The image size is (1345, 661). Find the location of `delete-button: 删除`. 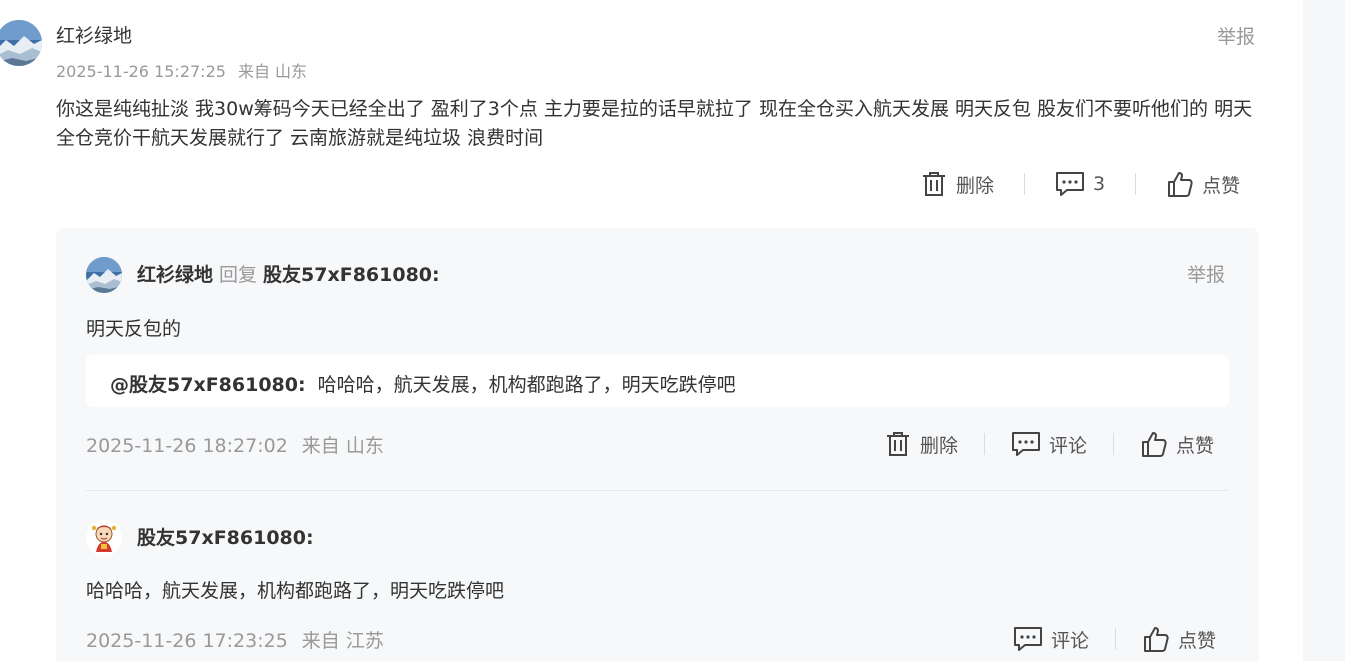

delete-button: 删除 is located at coordinates (957, 184).